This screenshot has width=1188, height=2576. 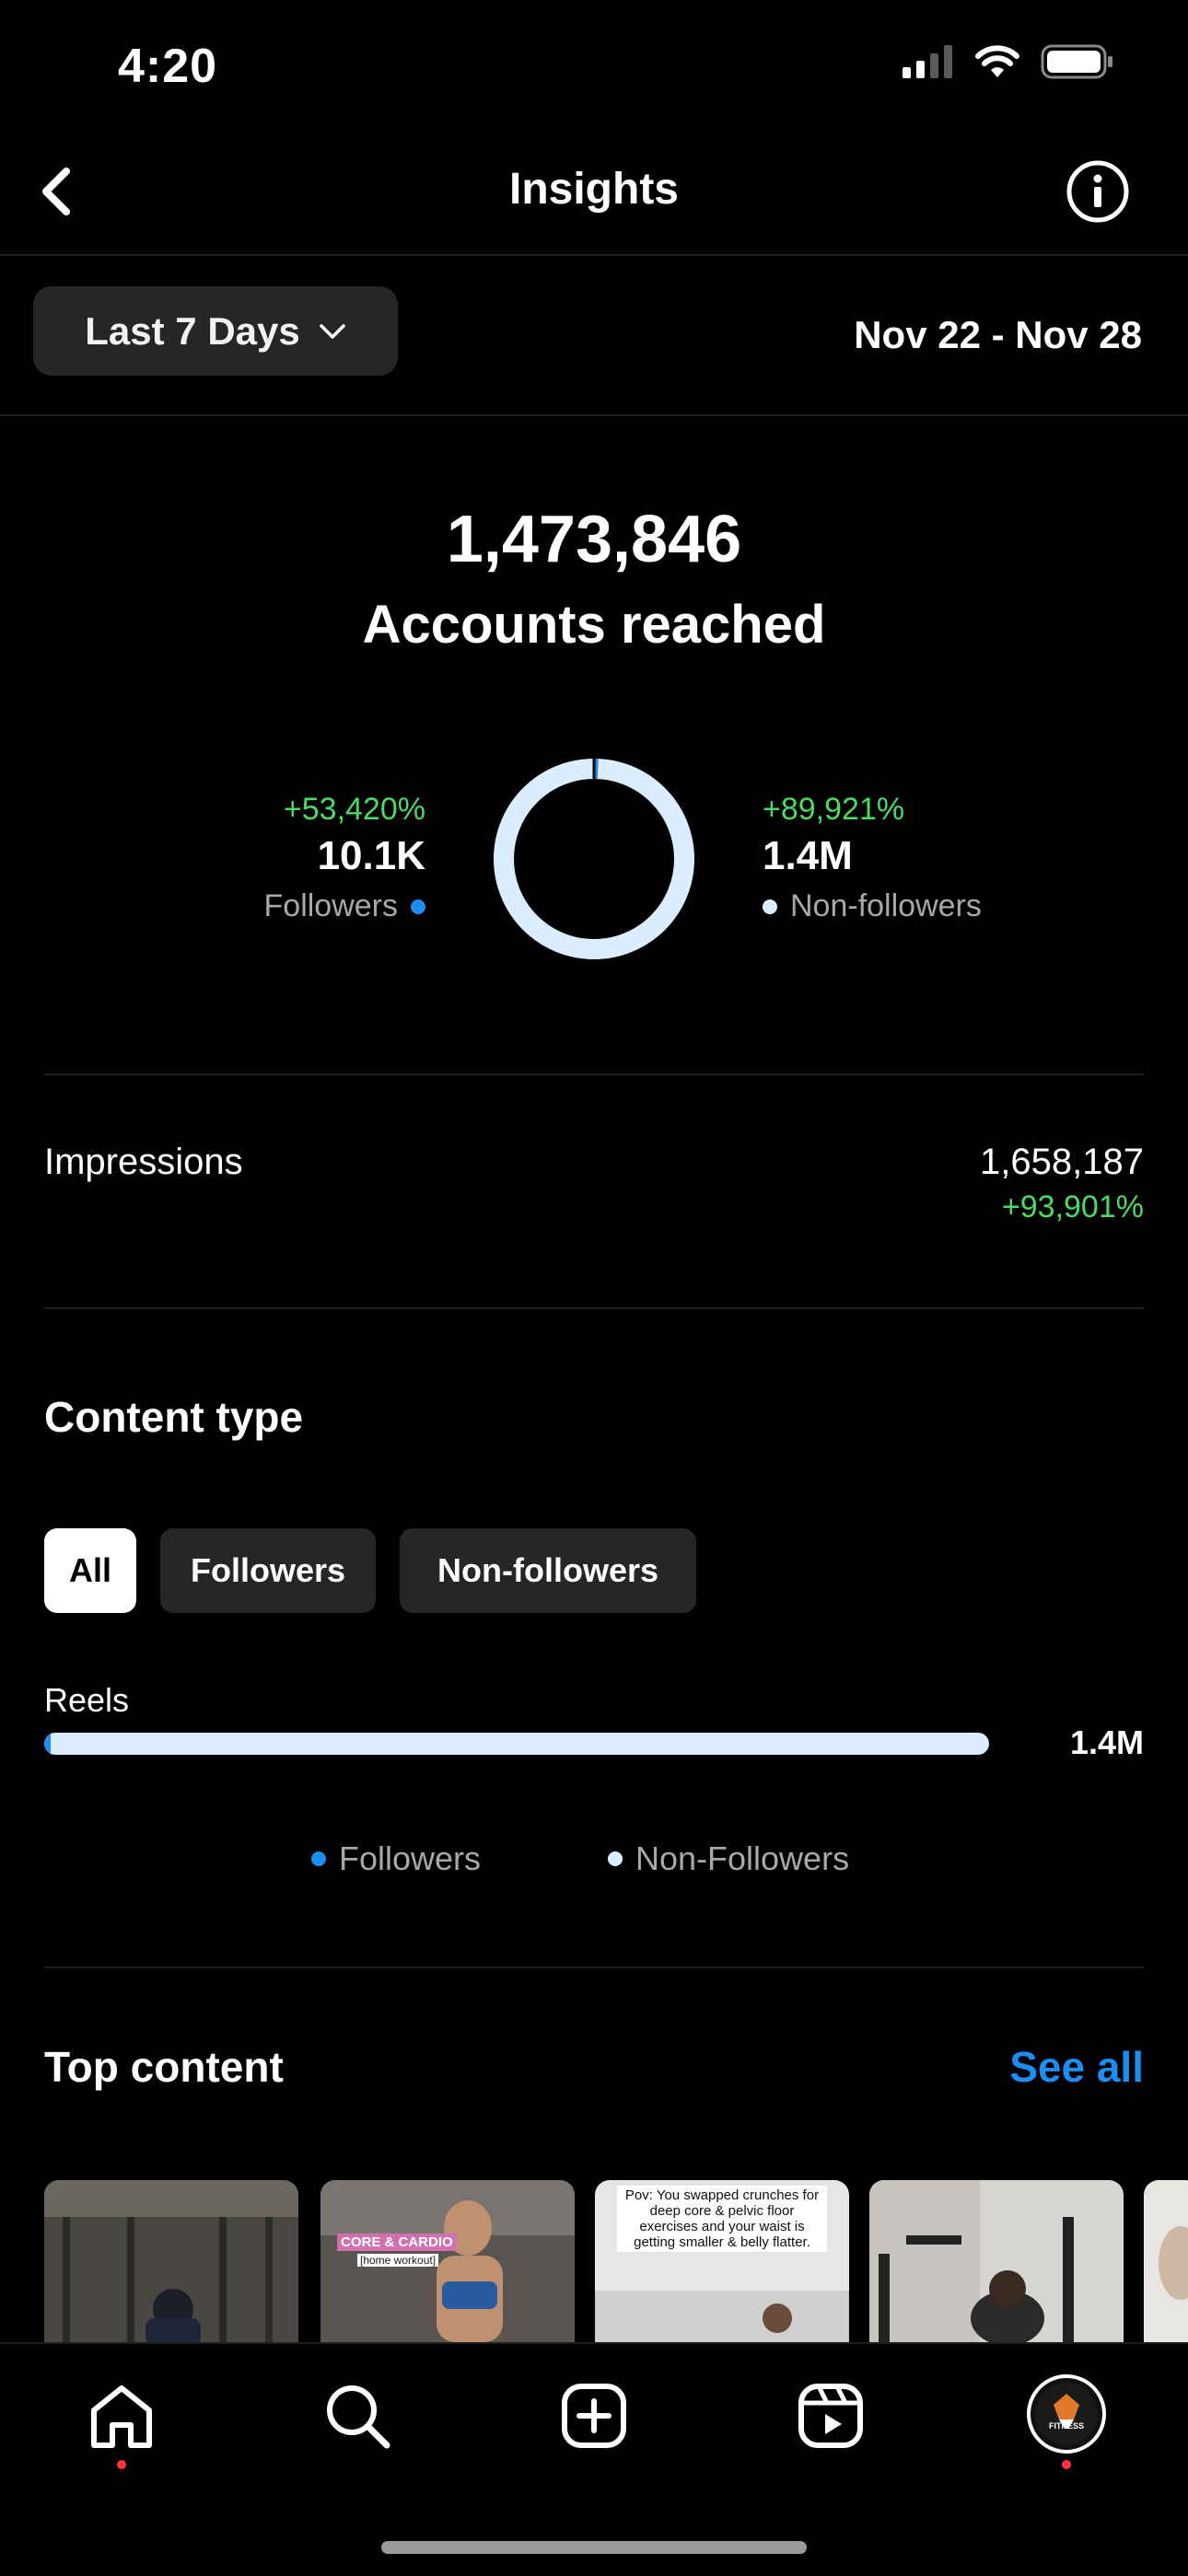 I want to click on date-range-dropdown: Last 7 Days, so click(x=215, y=331).